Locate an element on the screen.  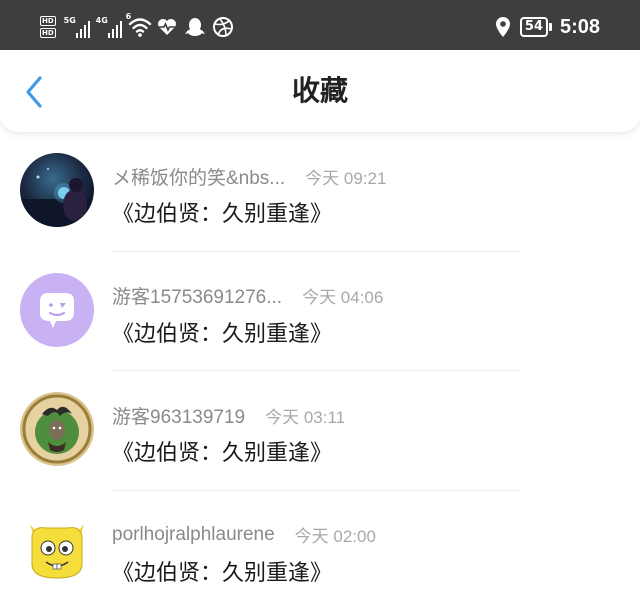
username: porlhojralphlaurene is located at coordinates (193, 534).